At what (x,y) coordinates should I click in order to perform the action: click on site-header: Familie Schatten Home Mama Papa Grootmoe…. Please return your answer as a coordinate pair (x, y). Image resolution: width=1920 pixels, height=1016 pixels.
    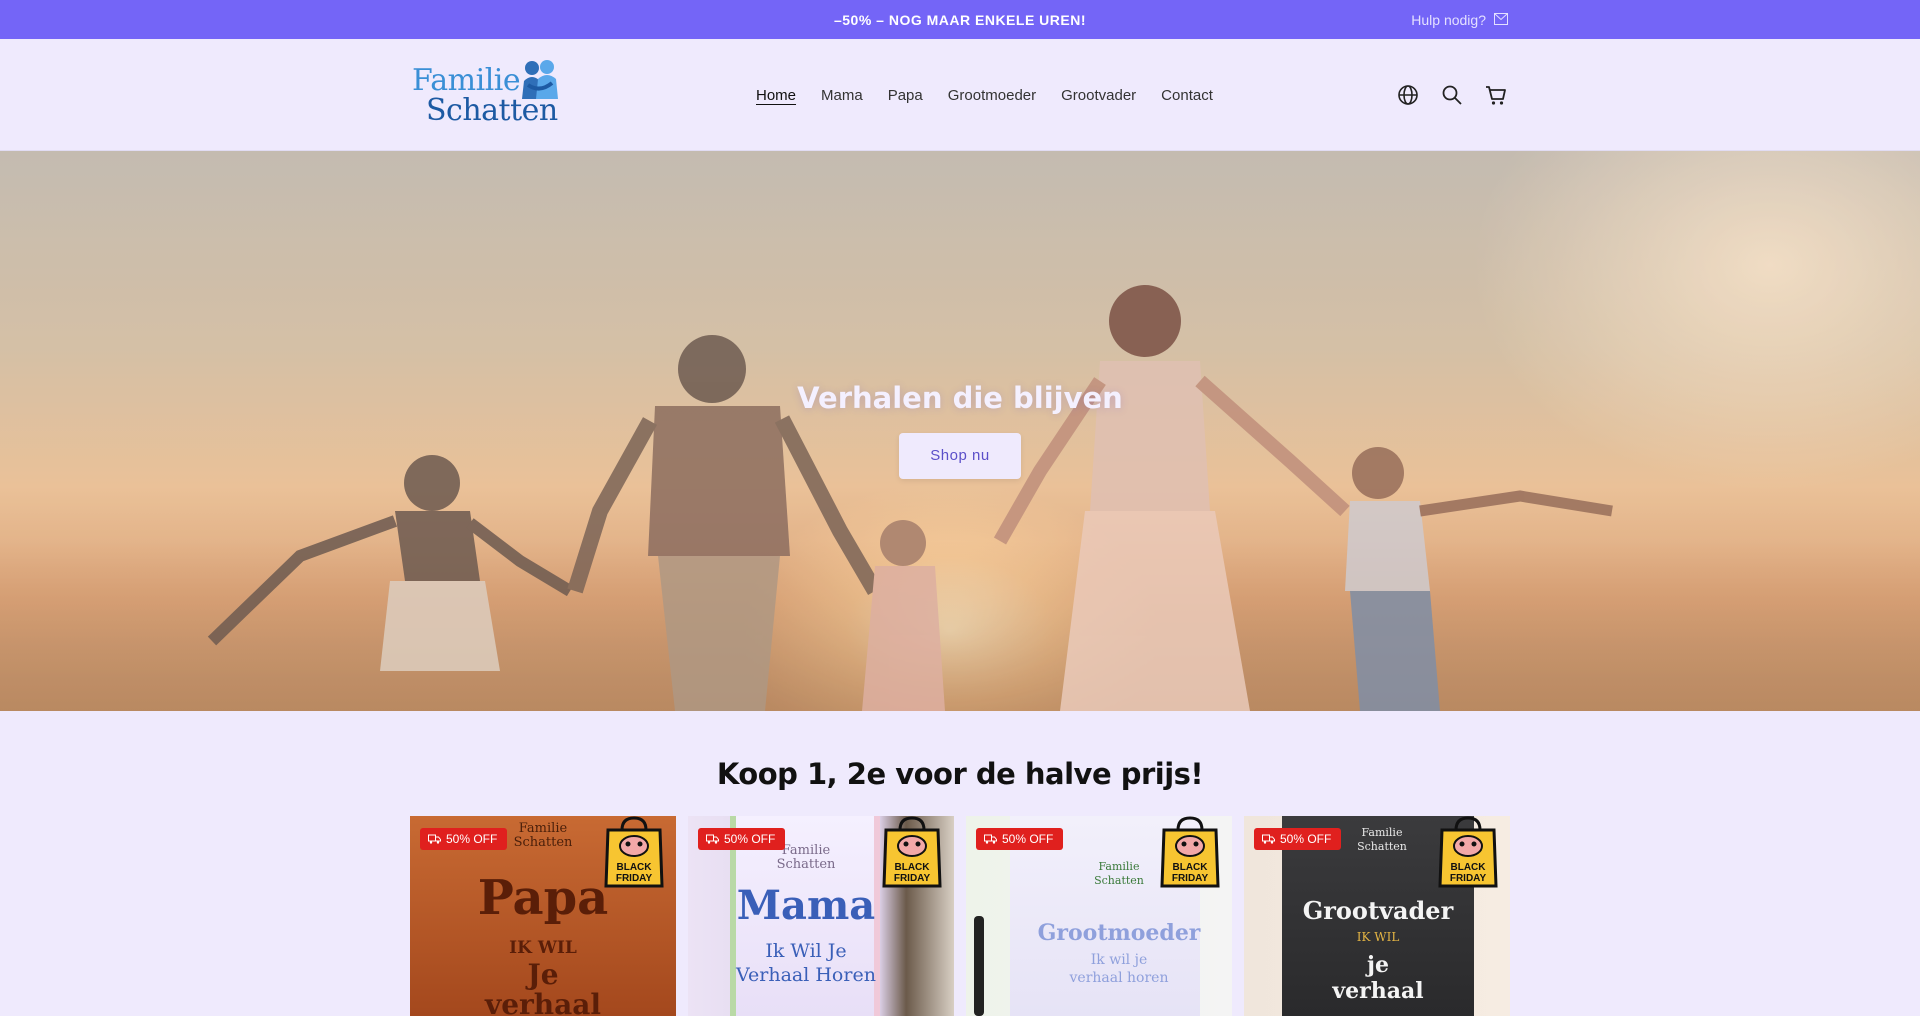
    Looking at the image, I should click on (960, 95).